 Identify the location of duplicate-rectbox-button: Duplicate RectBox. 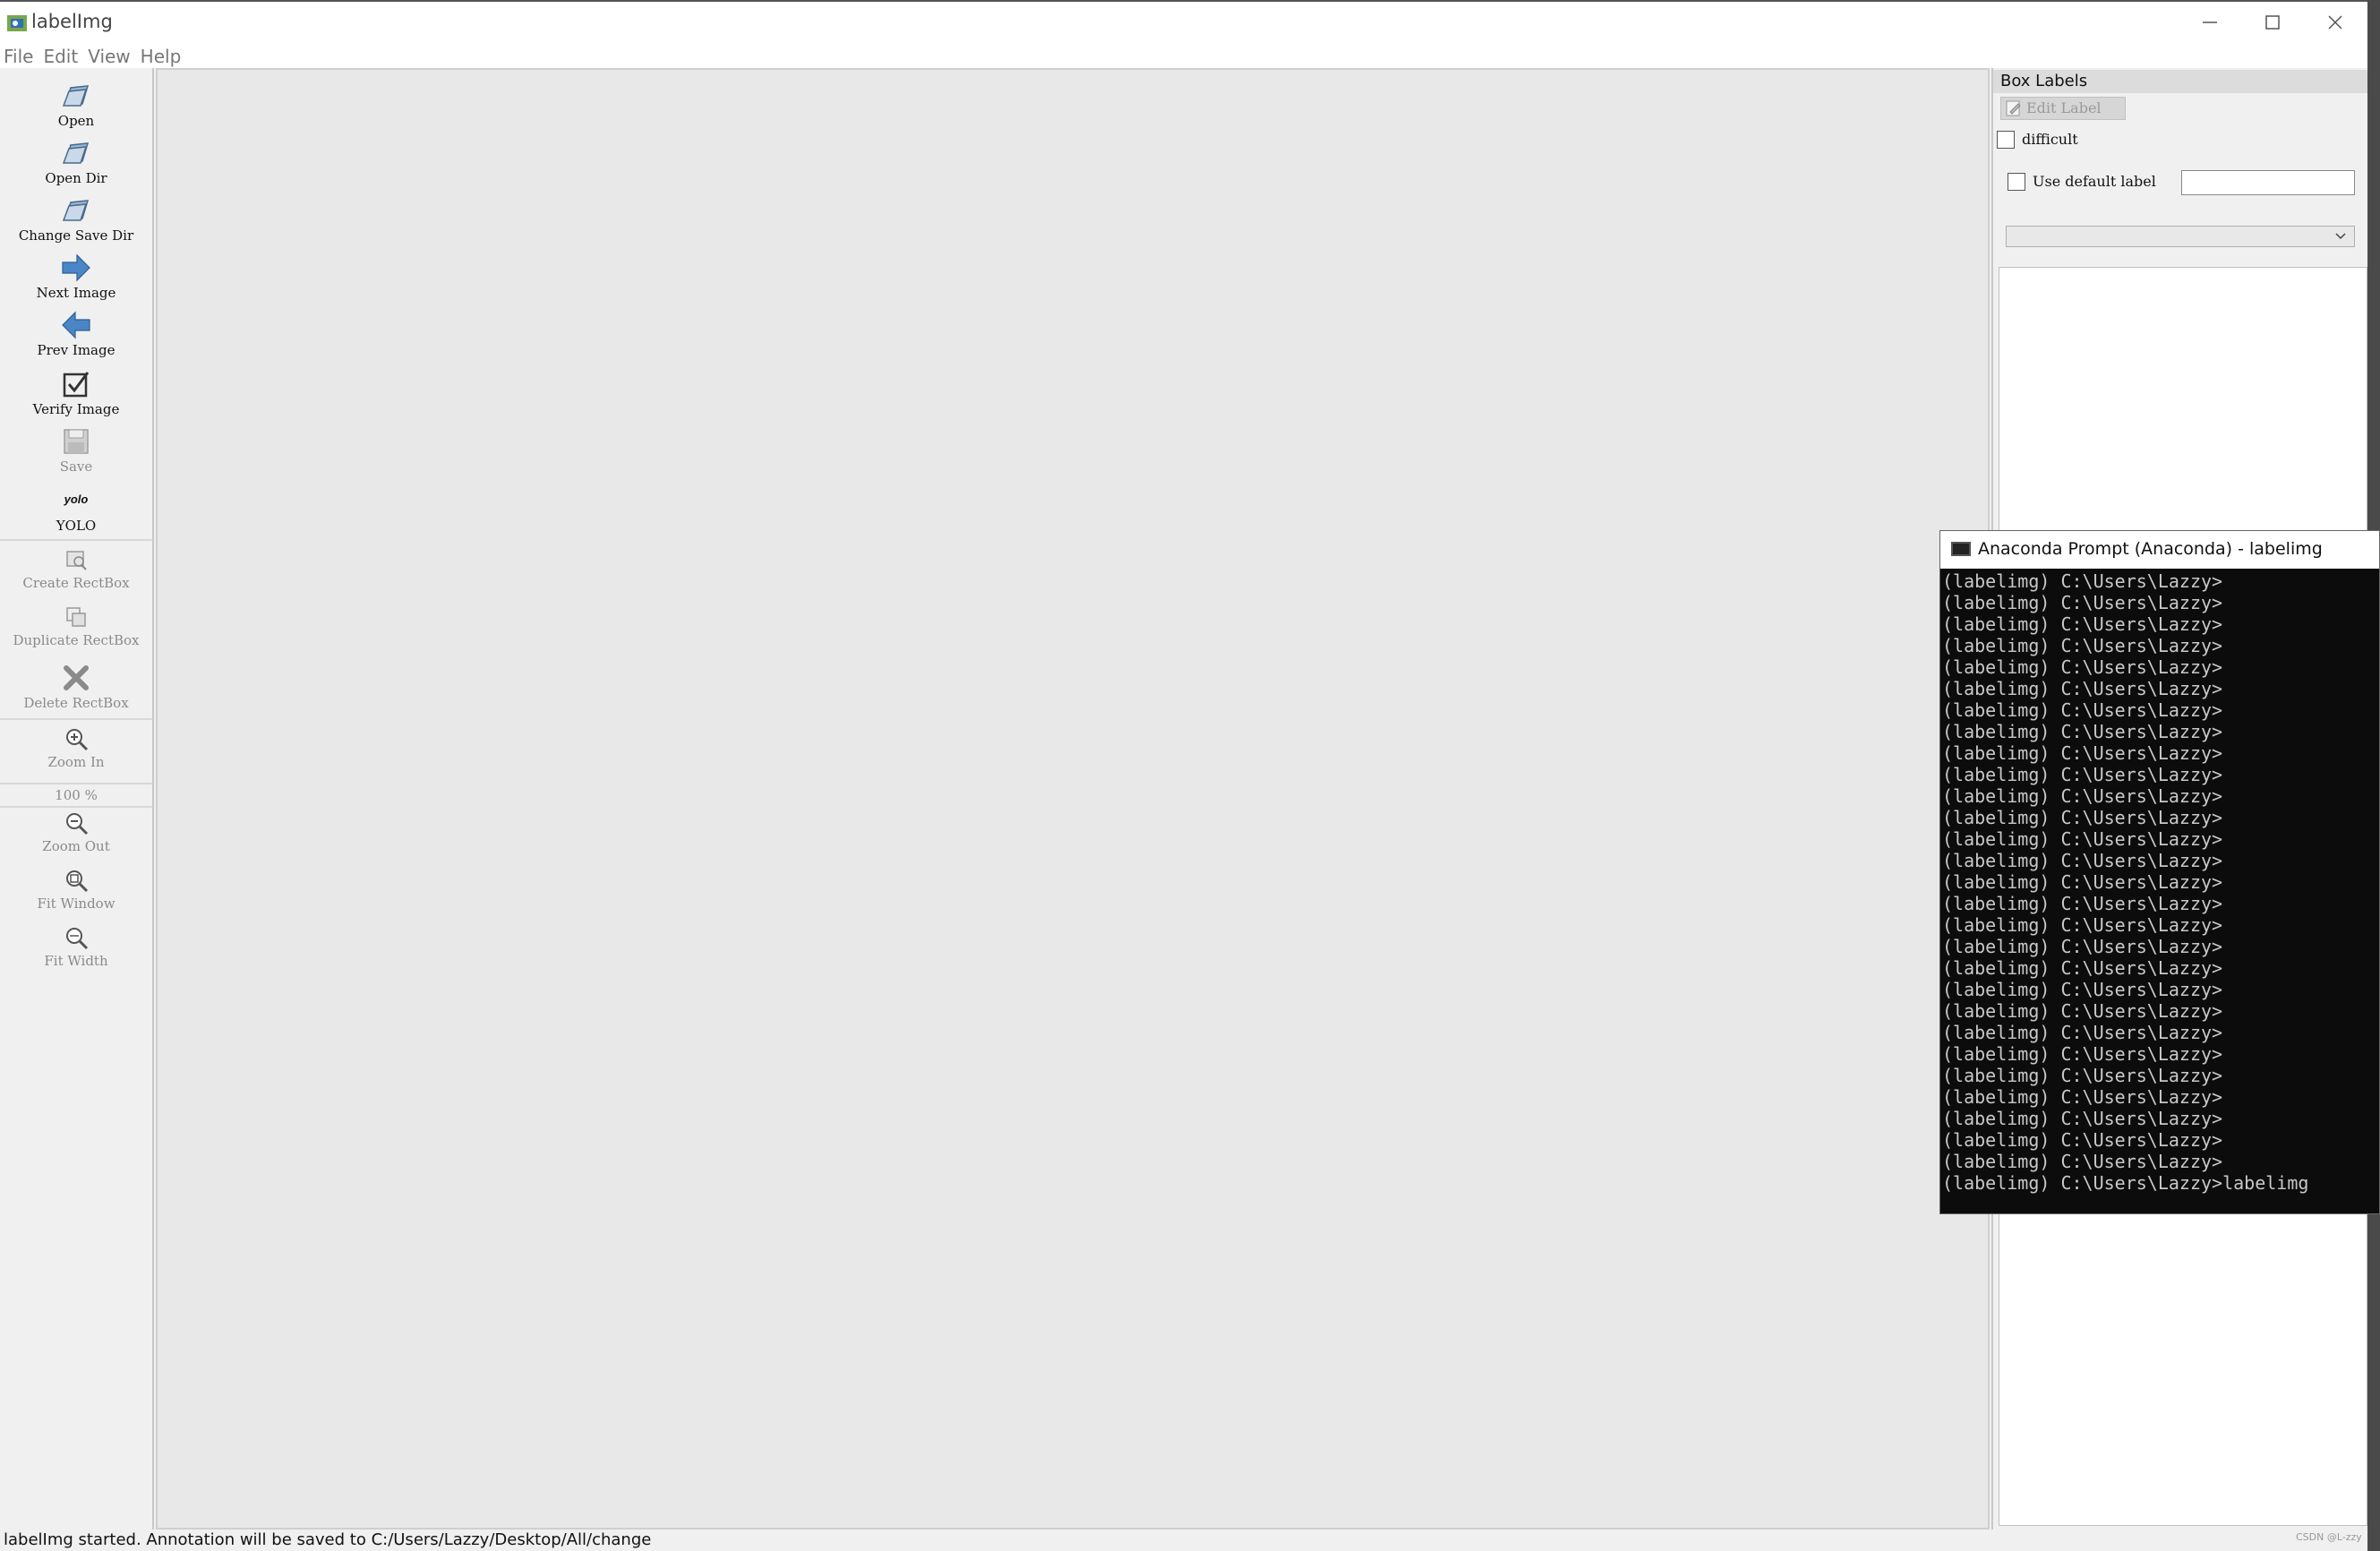
(76, 626).